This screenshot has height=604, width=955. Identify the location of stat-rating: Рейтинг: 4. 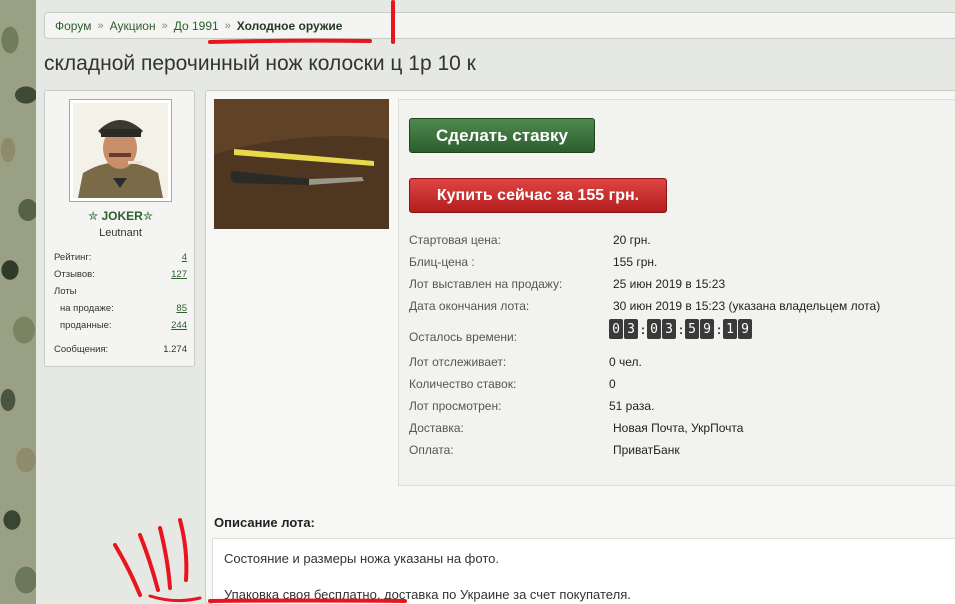
(120, 257).